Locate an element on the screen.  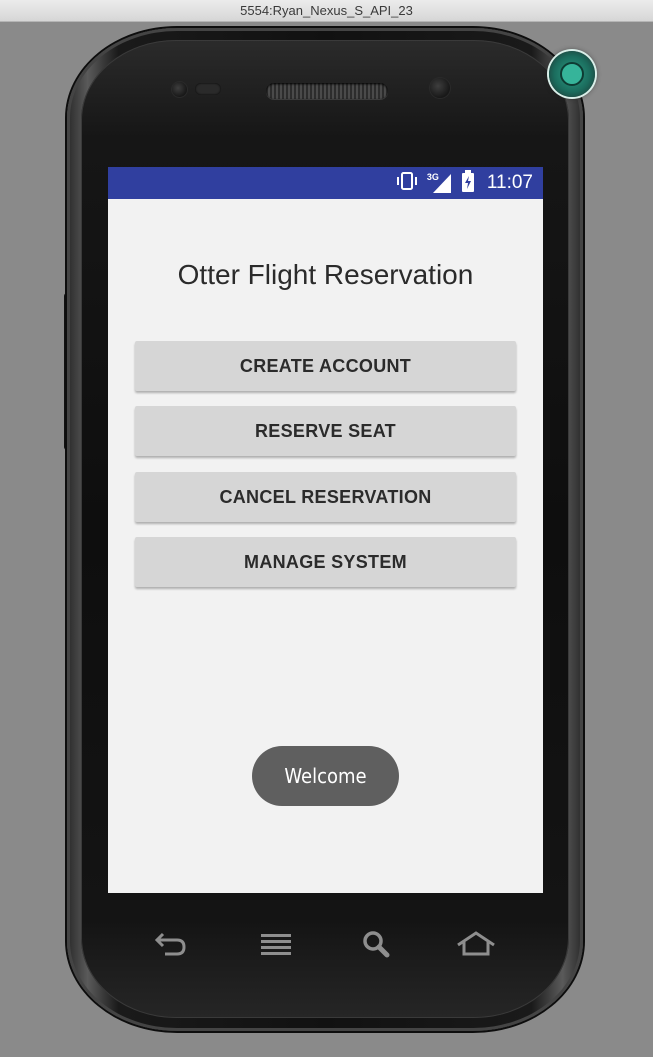
window-title: 5554:Ryan_Nexus_S_API_23 is located at coordinates (326, 10).